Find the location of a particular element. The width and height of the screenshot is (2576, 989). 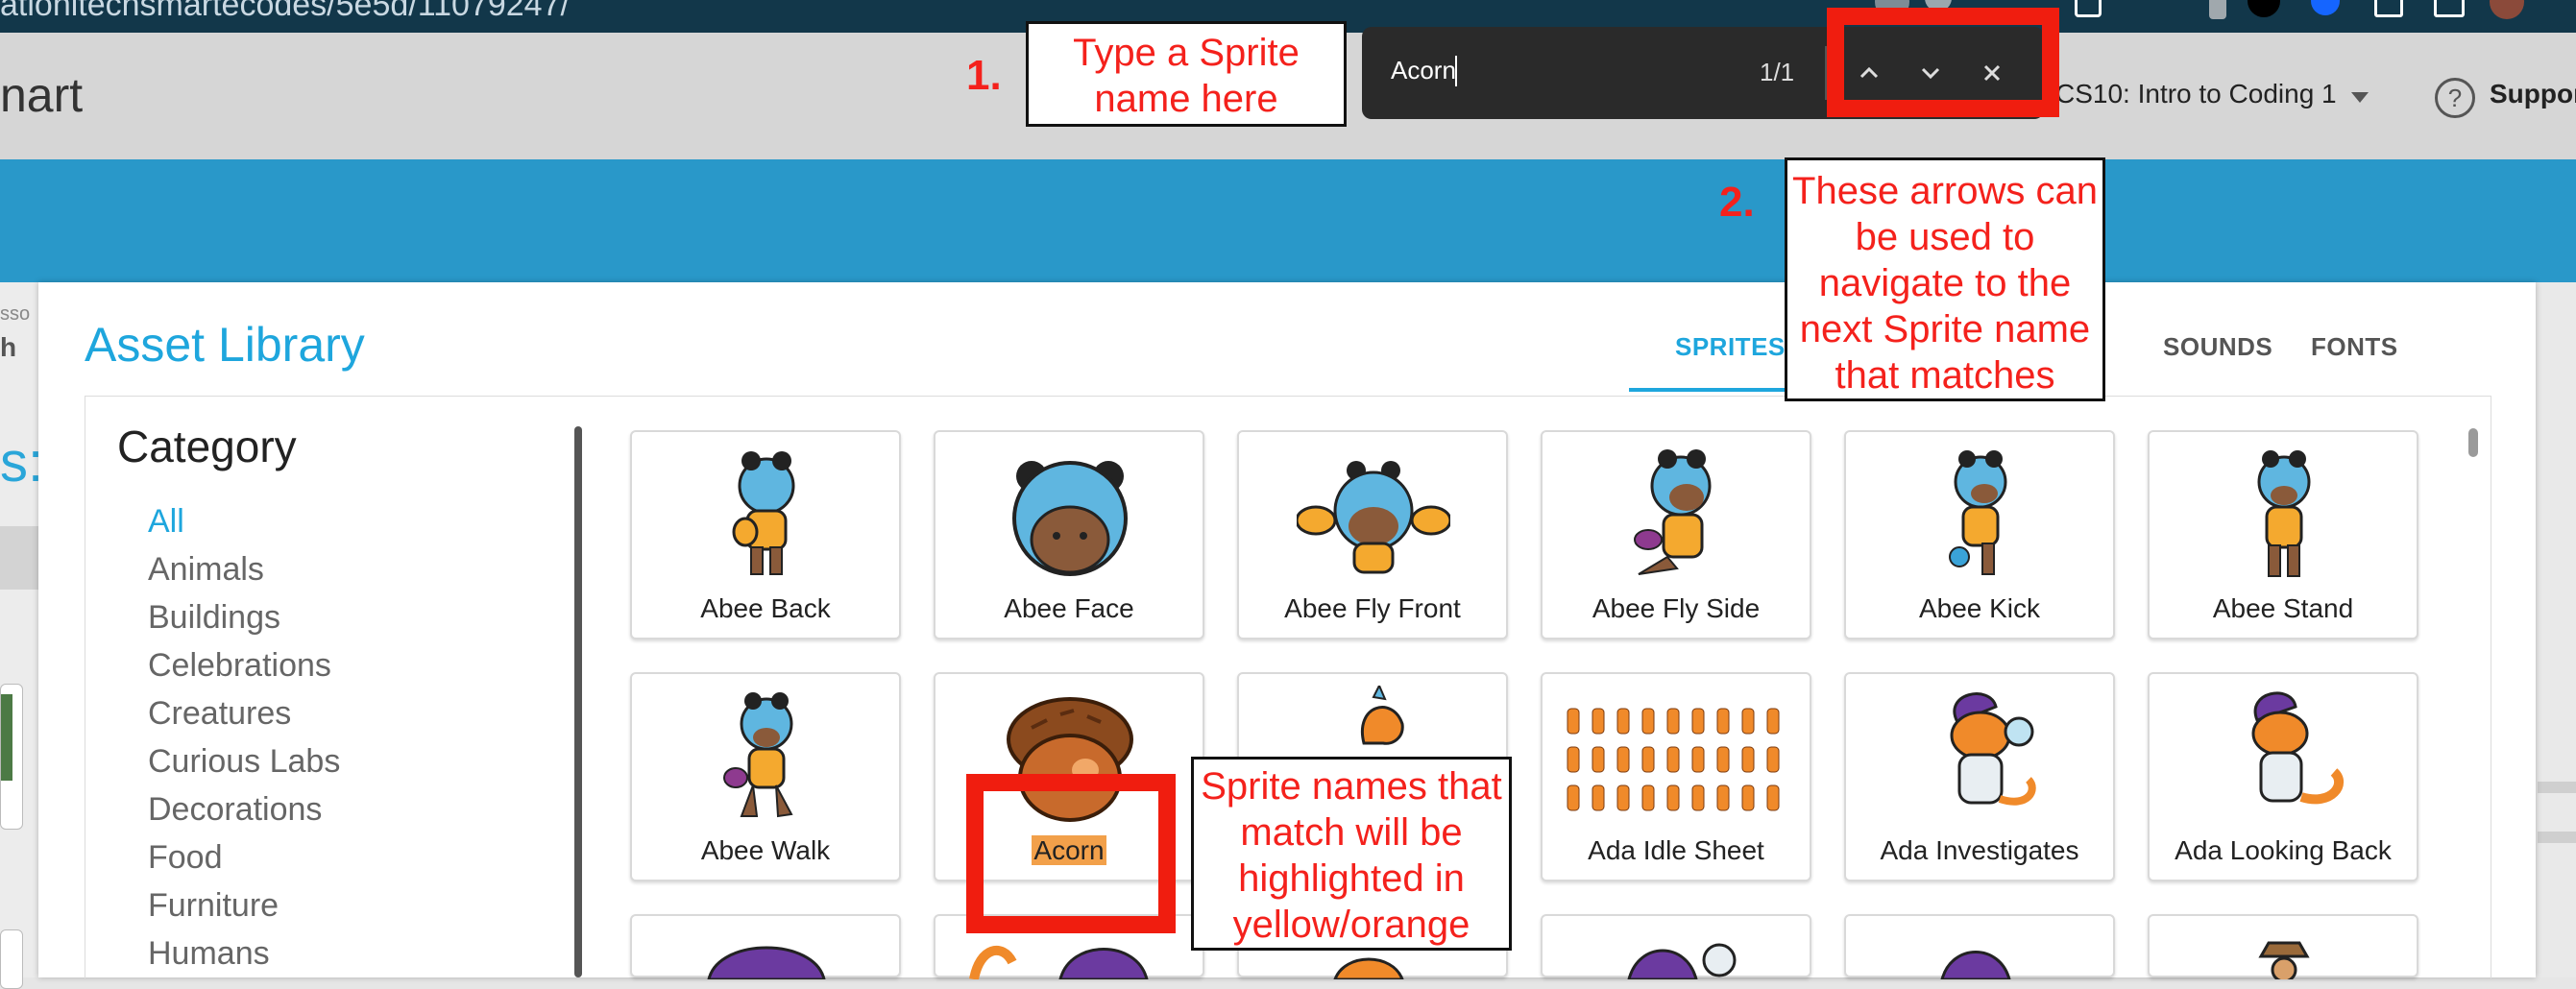

sprite-name: Abee Face is located at coordinates (1069, 608).